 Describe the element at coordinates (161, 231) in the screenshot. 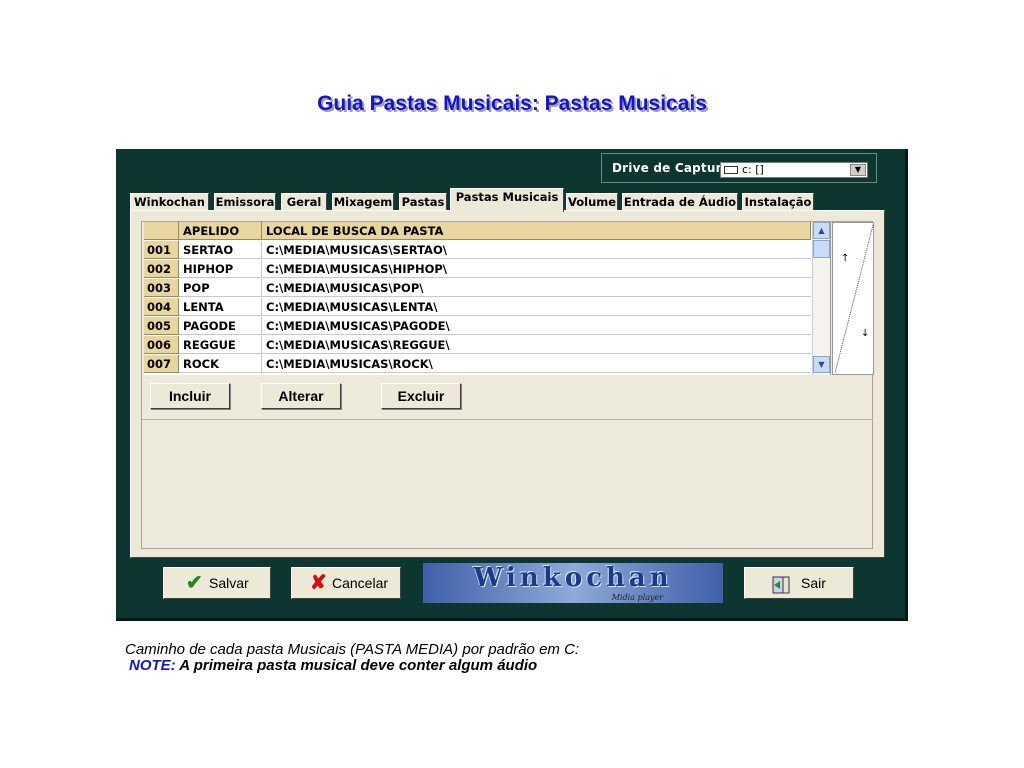

I see `grid-header-index` at that location.